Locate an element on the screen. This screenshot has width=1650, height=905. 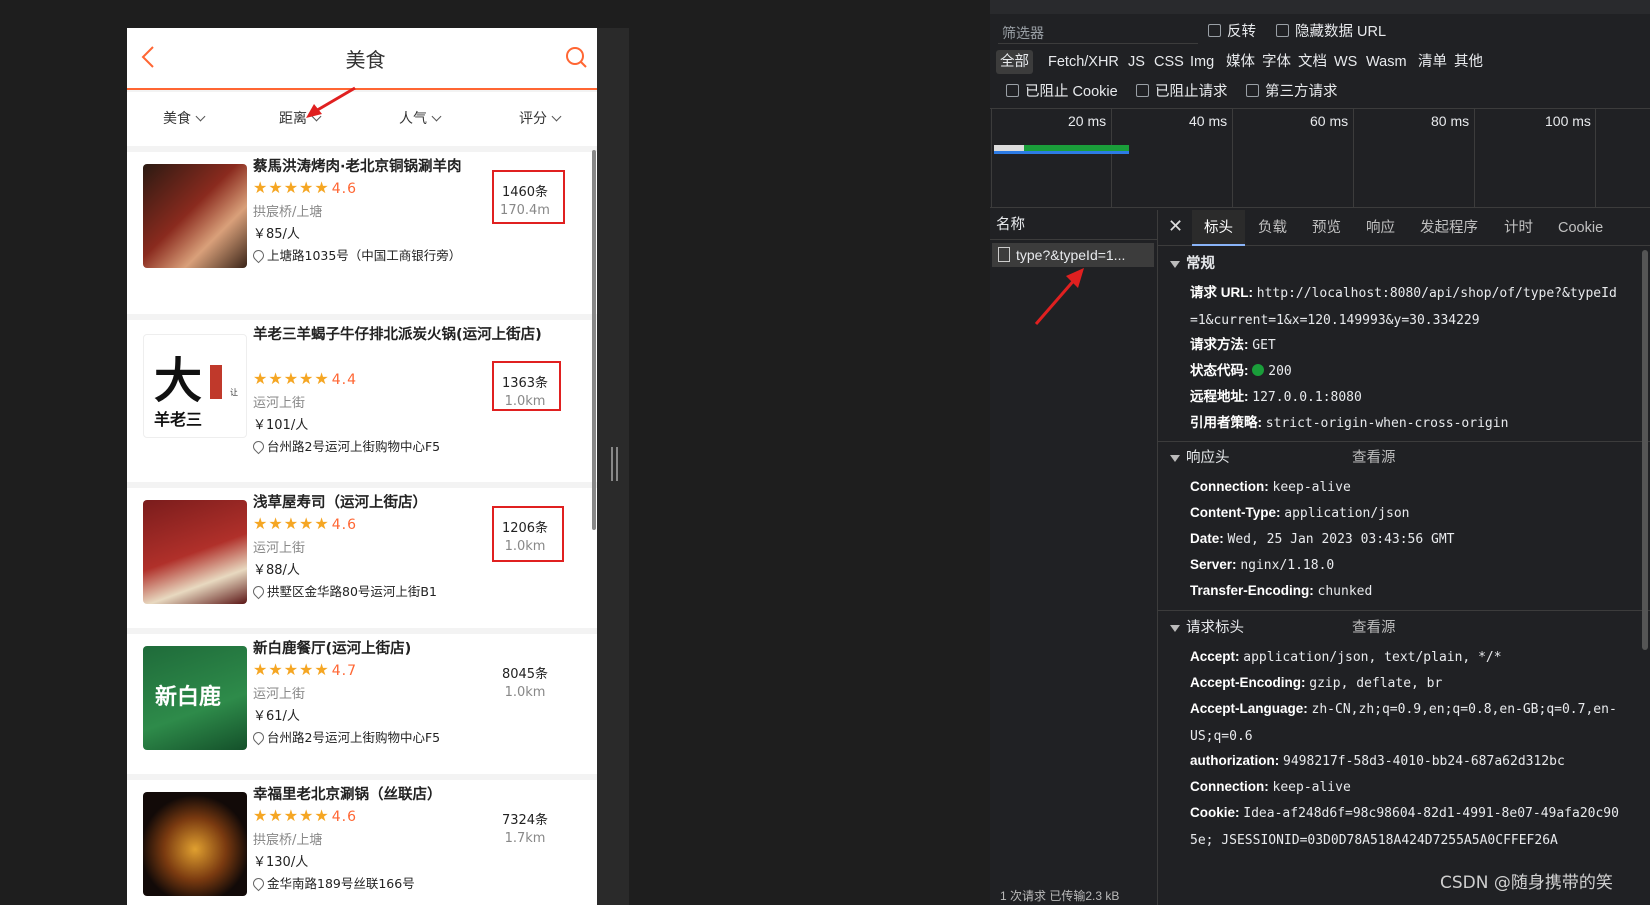
filter-rating-label: 评分 is located at coordinates (533, 119).